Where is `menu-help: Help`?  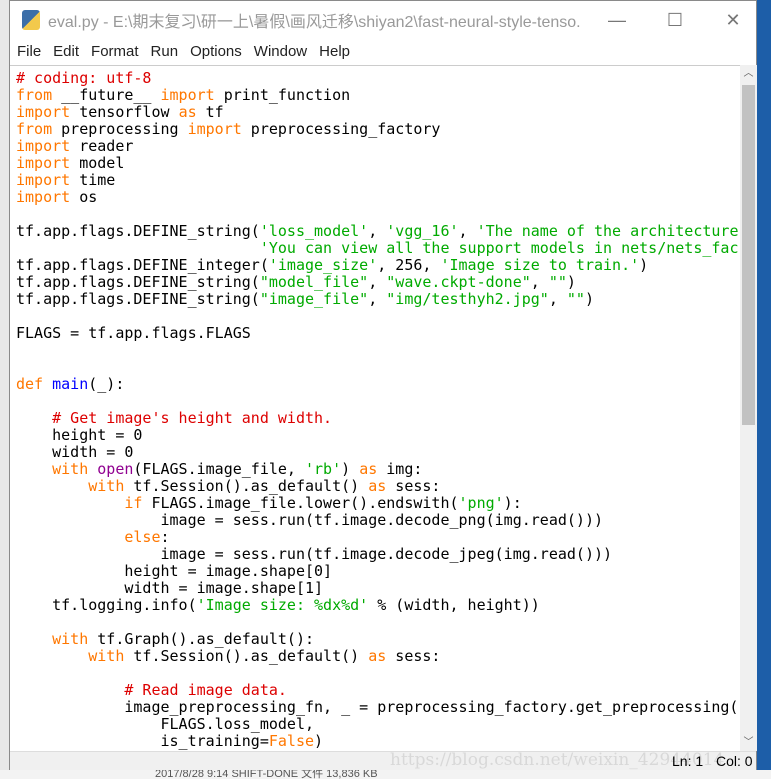 menu-help: Help is located at coordinates (334, 51).